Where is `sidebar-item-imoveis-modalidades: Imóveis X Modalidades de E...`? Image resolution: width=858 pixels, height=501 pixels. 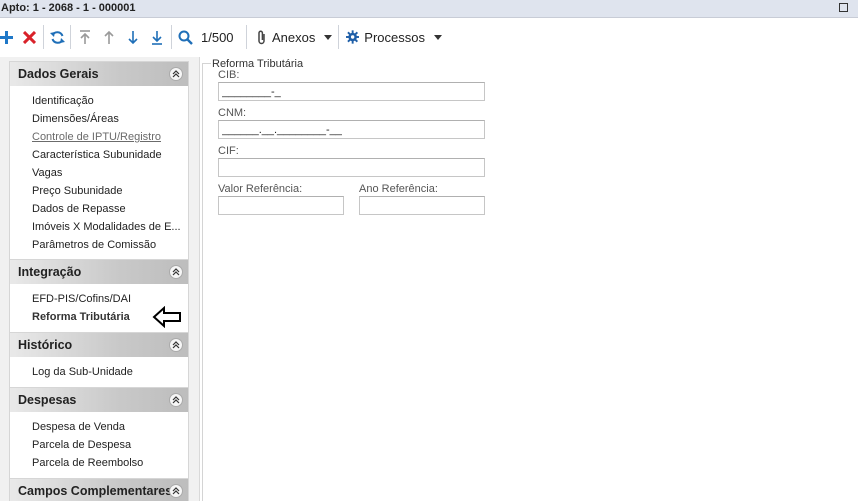 sidebar-item-imoveis-modalidades: Imóveis X Modalidades de E... is located at coordinates (110, 227).